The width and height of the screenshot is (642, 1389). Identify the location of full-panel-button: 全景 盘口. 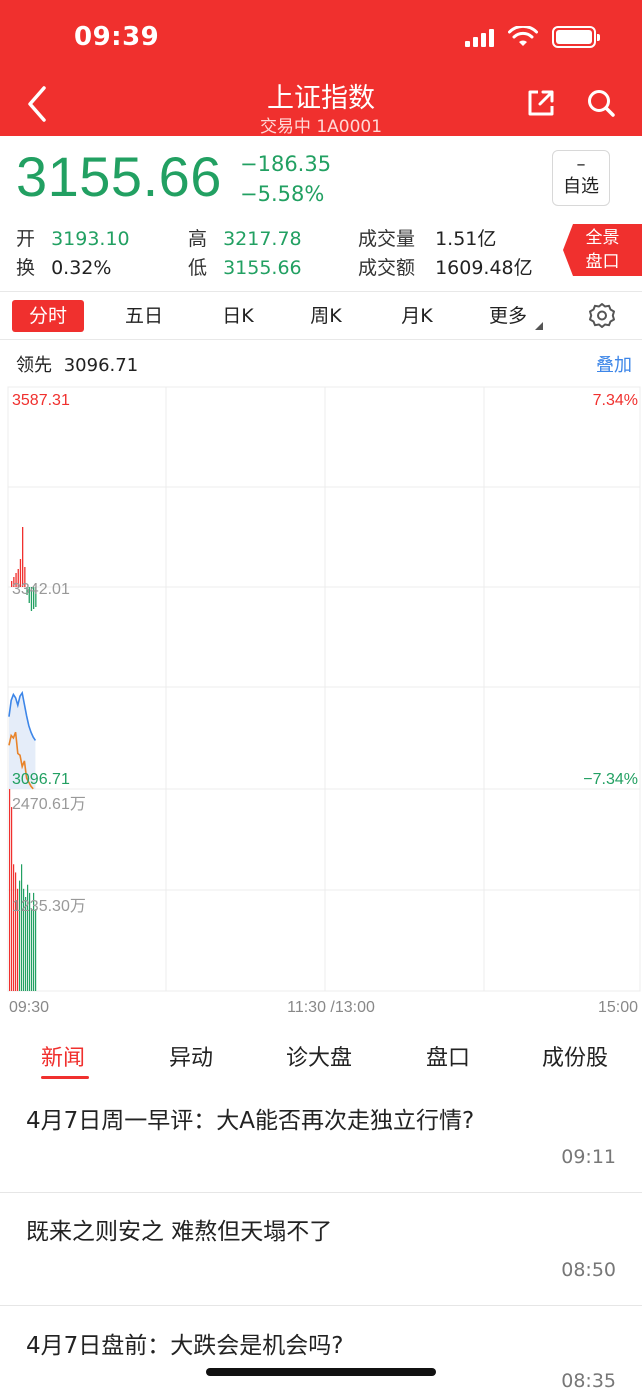
(602, 250).